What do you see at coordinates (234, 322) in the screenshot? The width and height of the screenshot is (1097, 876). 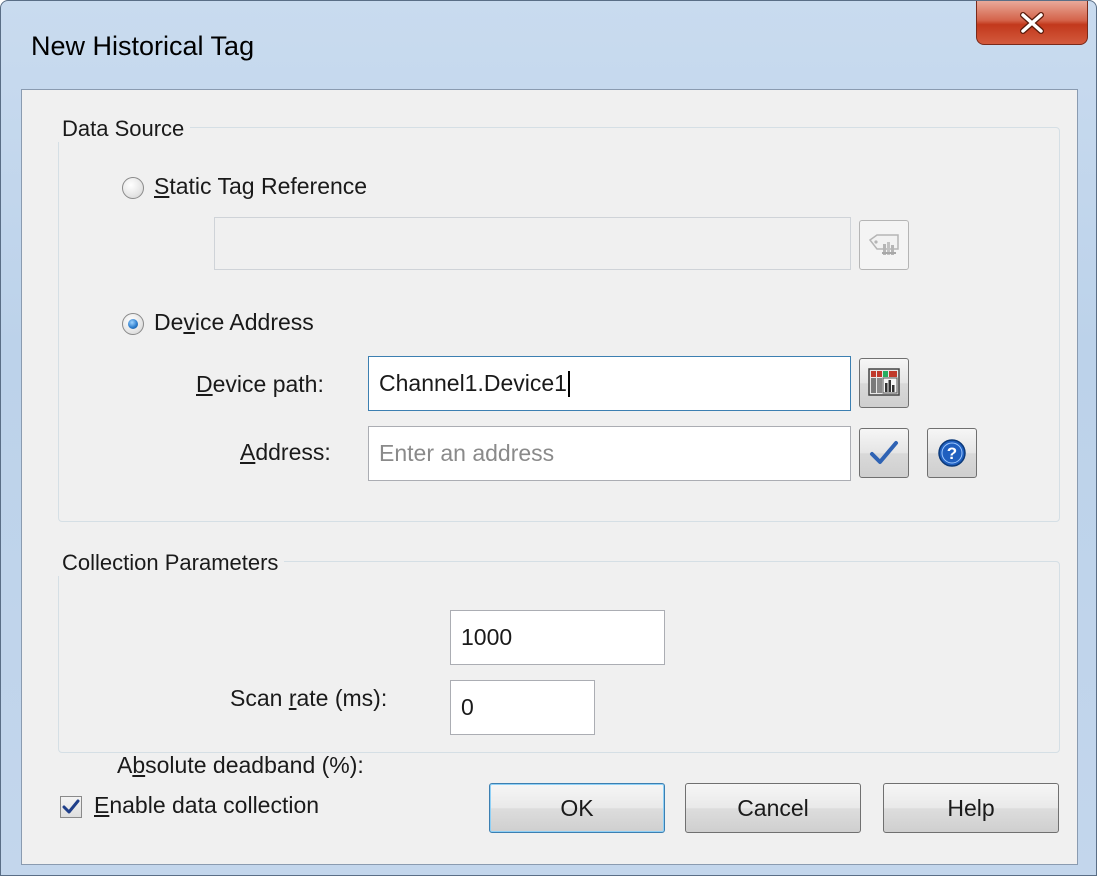 I see `device-address-label: Device Address` at bounding box center [234, 322].